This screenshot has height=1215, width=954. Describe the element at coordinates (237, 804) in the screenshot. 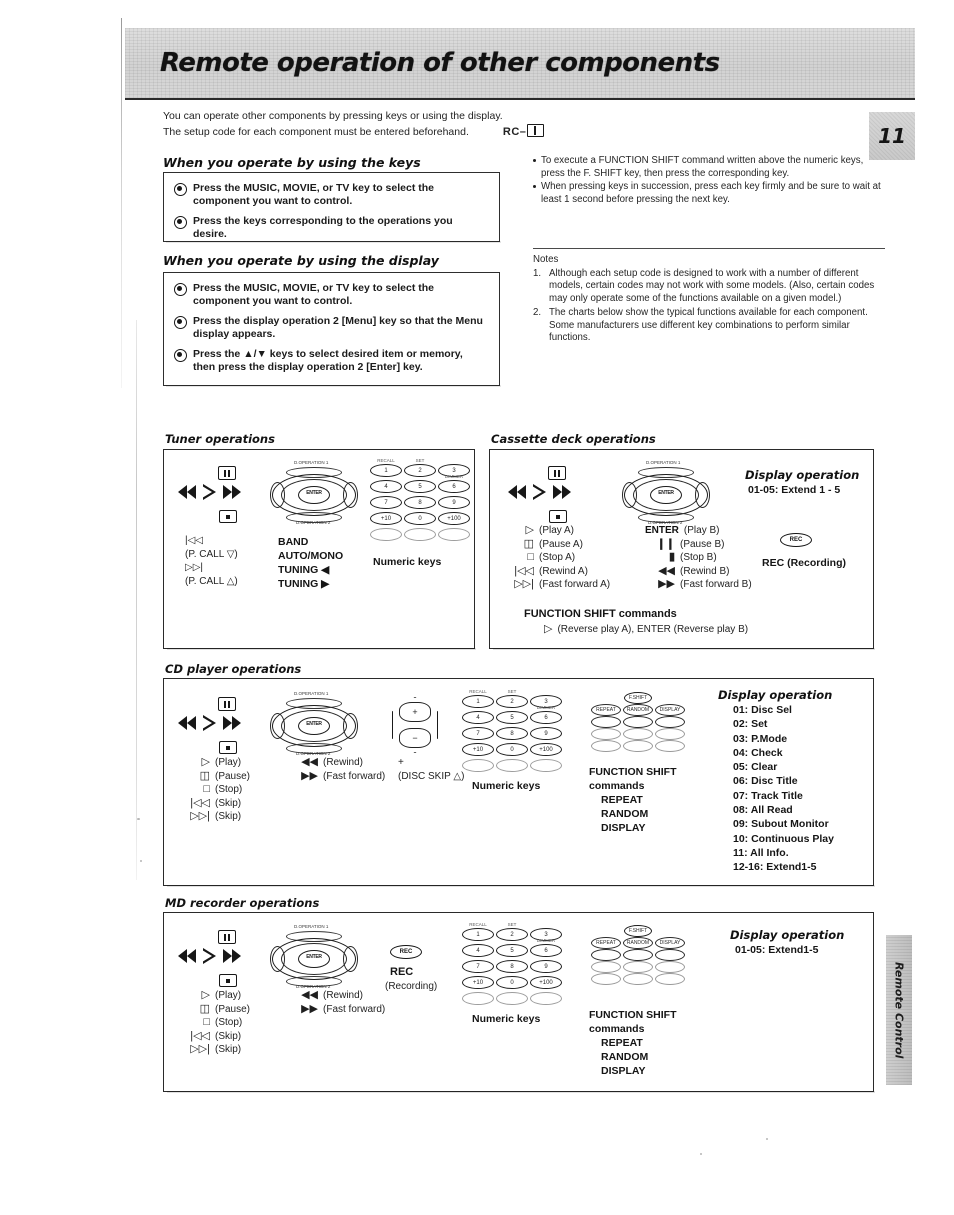

I see `cd-a-row-3: |◁◁ (Skip)` at that location.